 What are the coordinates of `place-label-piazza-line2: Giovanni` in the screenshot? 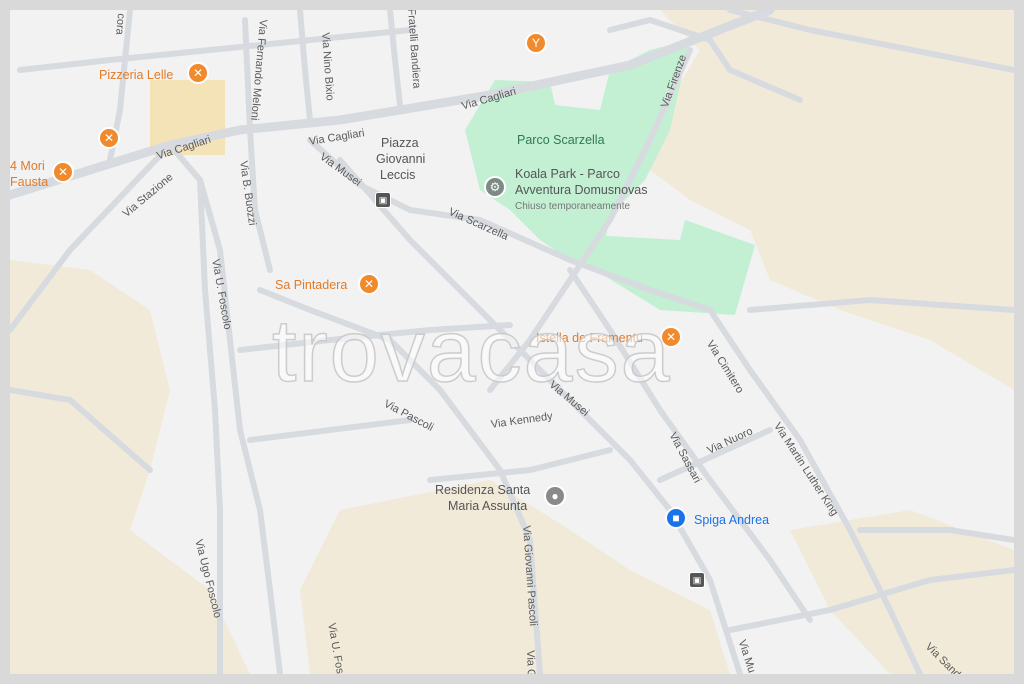 It's located at (401, 159).